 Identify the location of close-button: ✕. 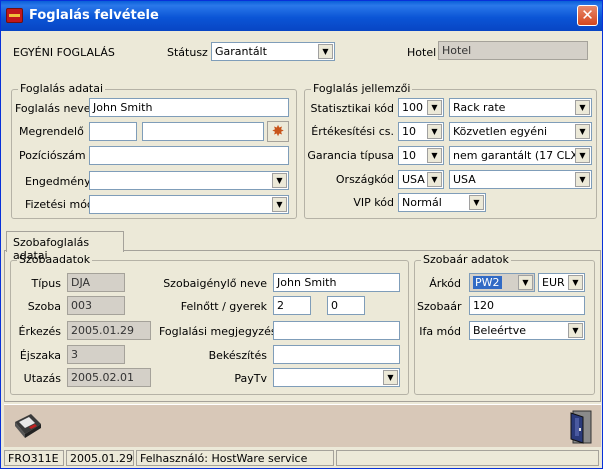
(587, 15).